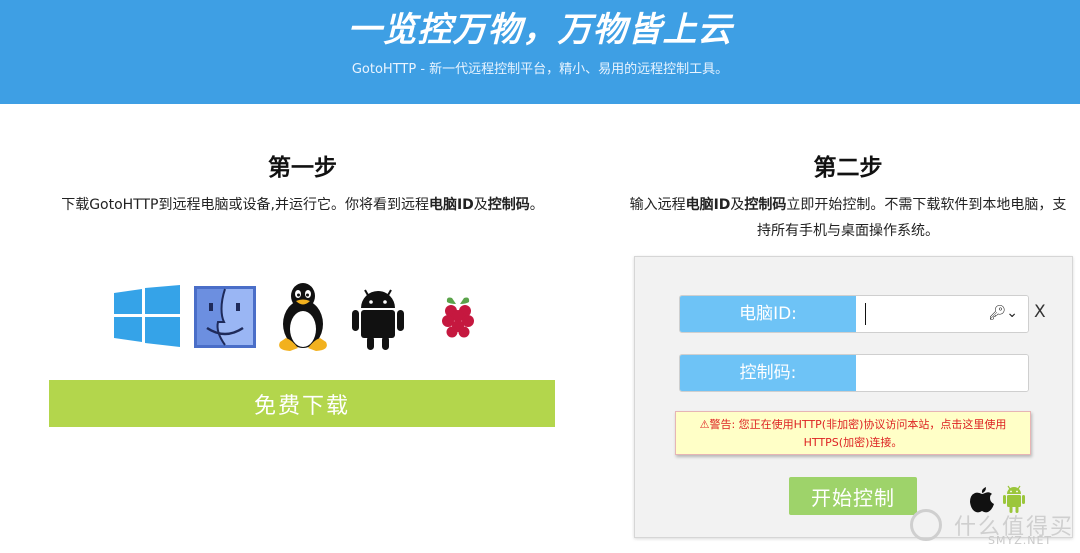  I want to click on raspberry-pi-icon, so click(458, 317).